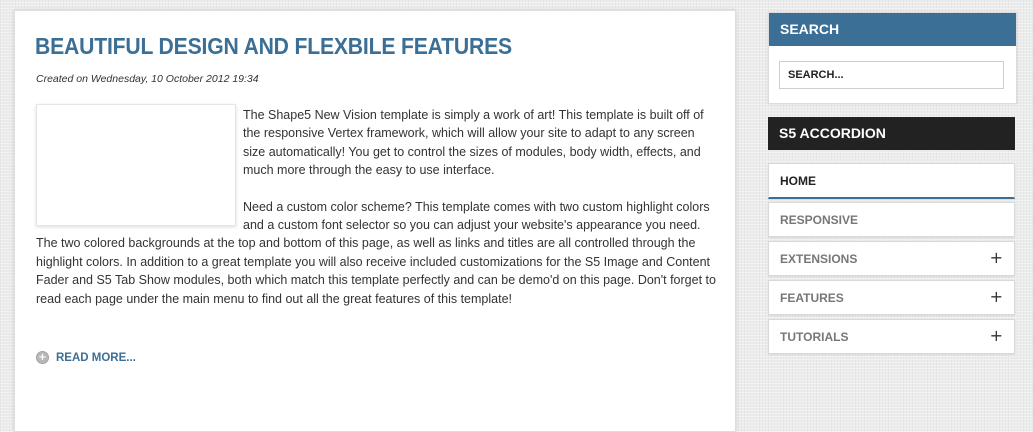 The height and width of the screenshot is (432, 1033). Describe the element at coordinates (819, 259) in the screenshot. I see `accordion-item-label: EXTENSIONS` at that location.